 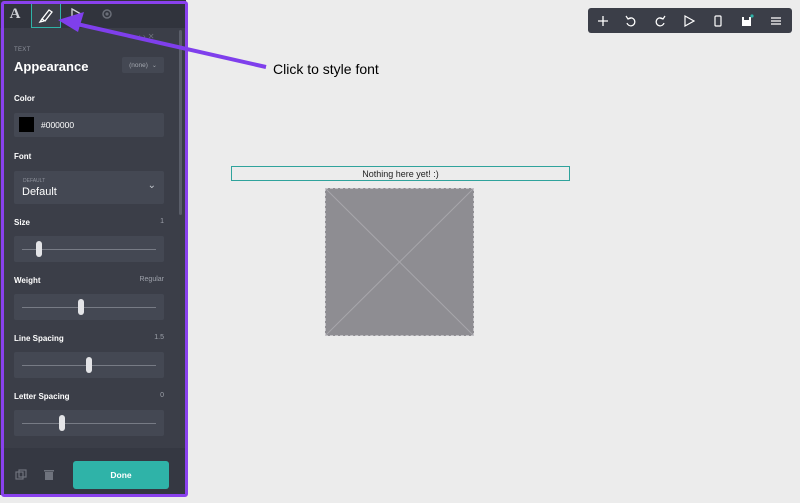 I want to click on placeholder-cross-icon, so click(x=399, y=262).